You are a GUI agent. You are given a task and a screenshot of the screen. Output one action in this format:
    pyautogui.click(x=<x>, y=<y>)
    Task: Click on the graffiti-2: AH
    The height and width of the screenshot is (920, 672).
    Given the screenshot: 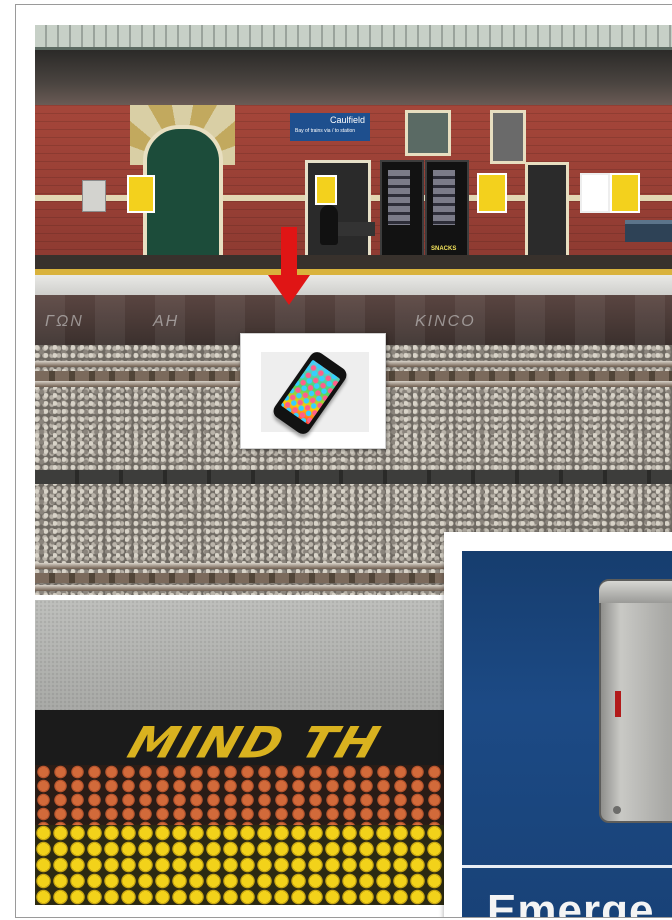 What is the action you would take?
    pyautogui.click(x=166, y=321)
    